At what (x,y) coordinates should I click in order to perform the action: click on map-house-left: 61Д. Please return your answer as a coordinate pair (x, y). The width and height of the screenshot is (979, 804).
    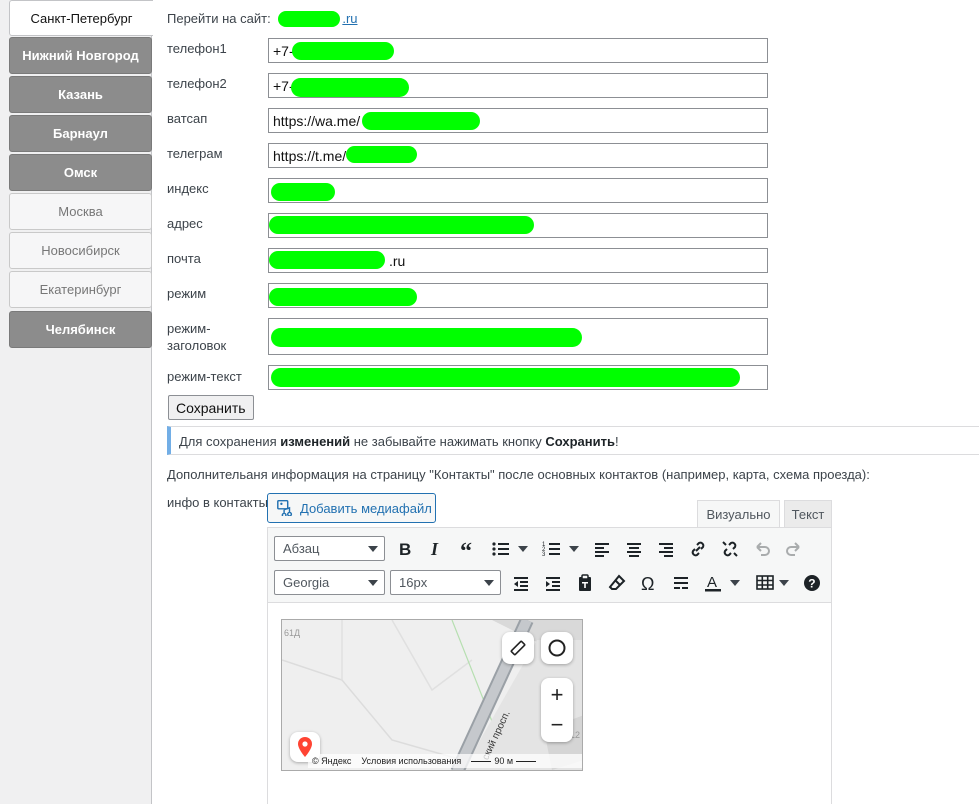
    Looking at the image, I should click on (292, 633).